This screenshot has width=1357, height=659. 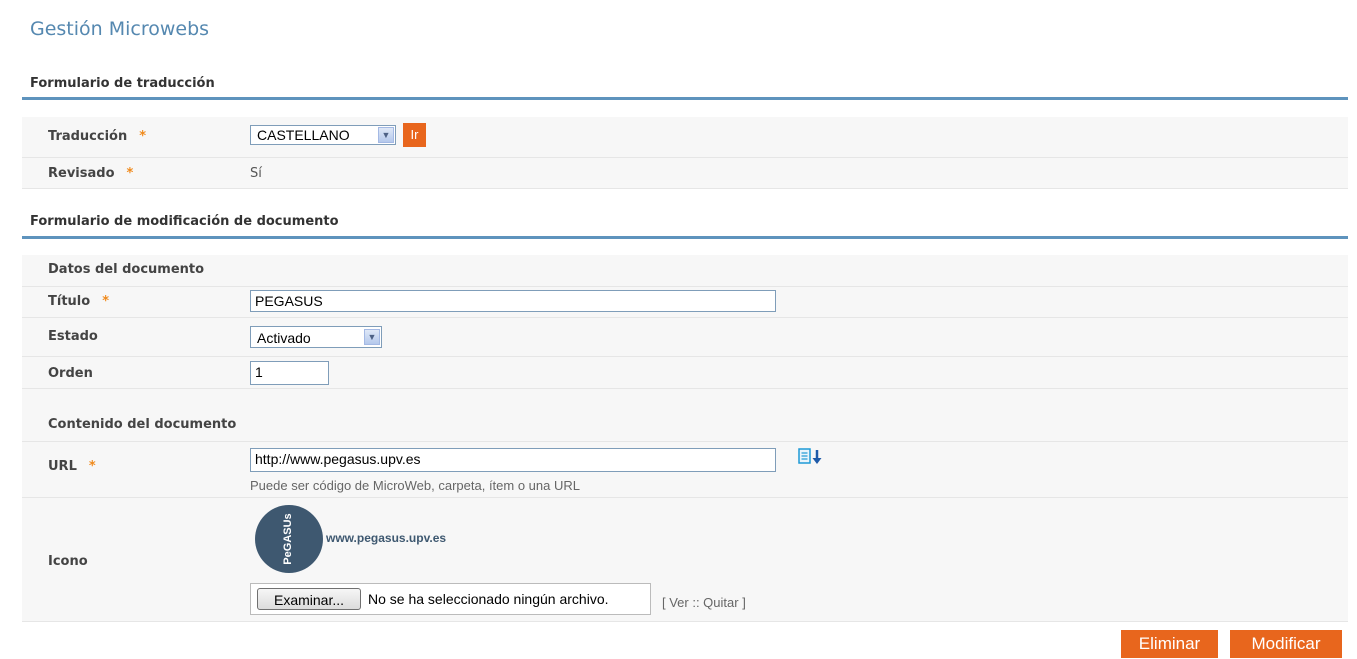 What do you see at coordinates (316, 337) in the screenshot?
I see `estado-select: Activado ▼` at bounding box center [316, 337].